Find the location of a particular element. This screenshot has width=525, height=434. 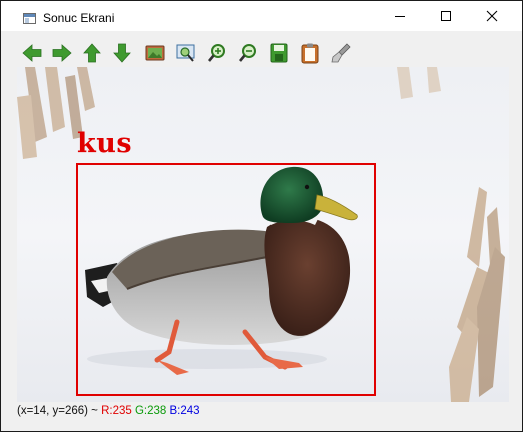

minimize-icon is located at coordinates (400, 16).